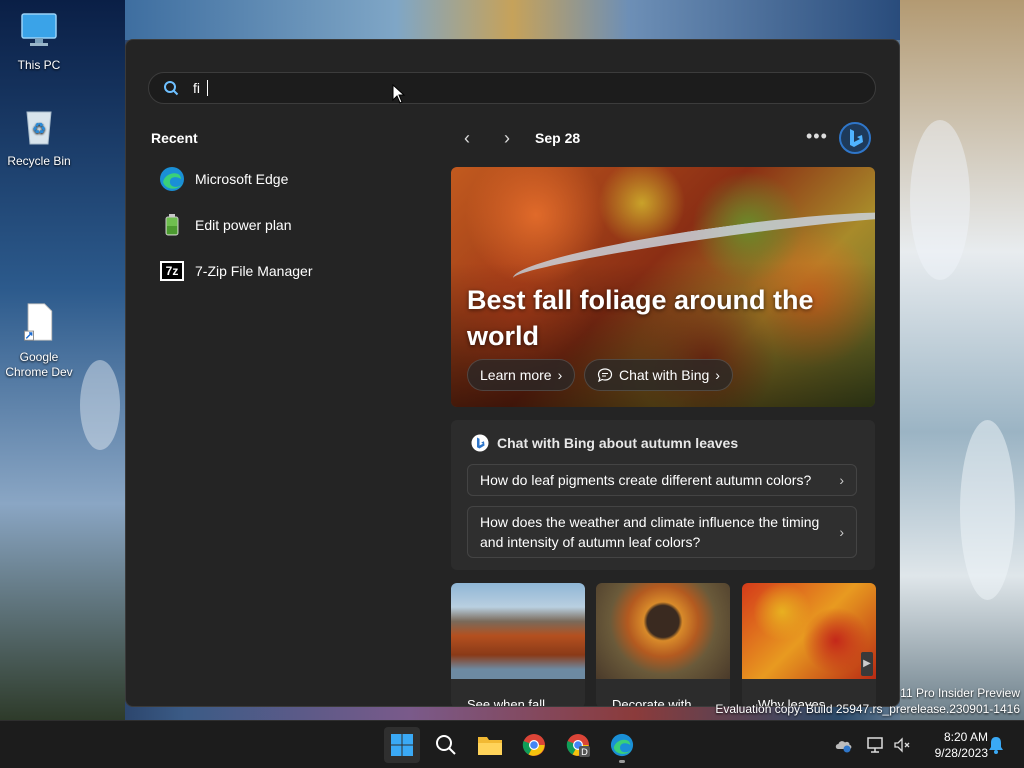 This screenshot has height=768, width=1024. What do you see at coordinates (196, 88) in the screenshot?
I see `search-input: fi` at bounding box center [196, 88].